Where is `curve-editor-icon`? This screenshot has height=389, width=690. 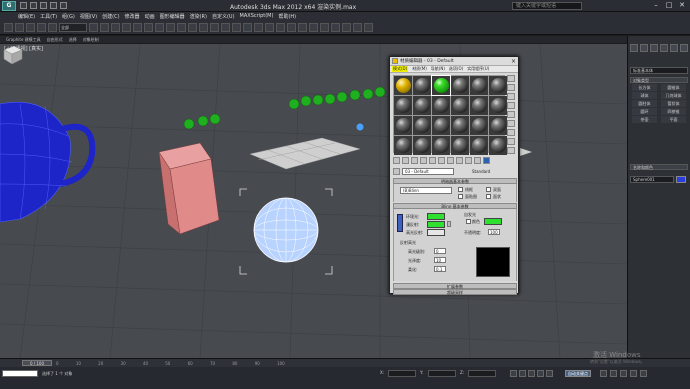
curve-editor-icon is located at coordinates (313, 27).